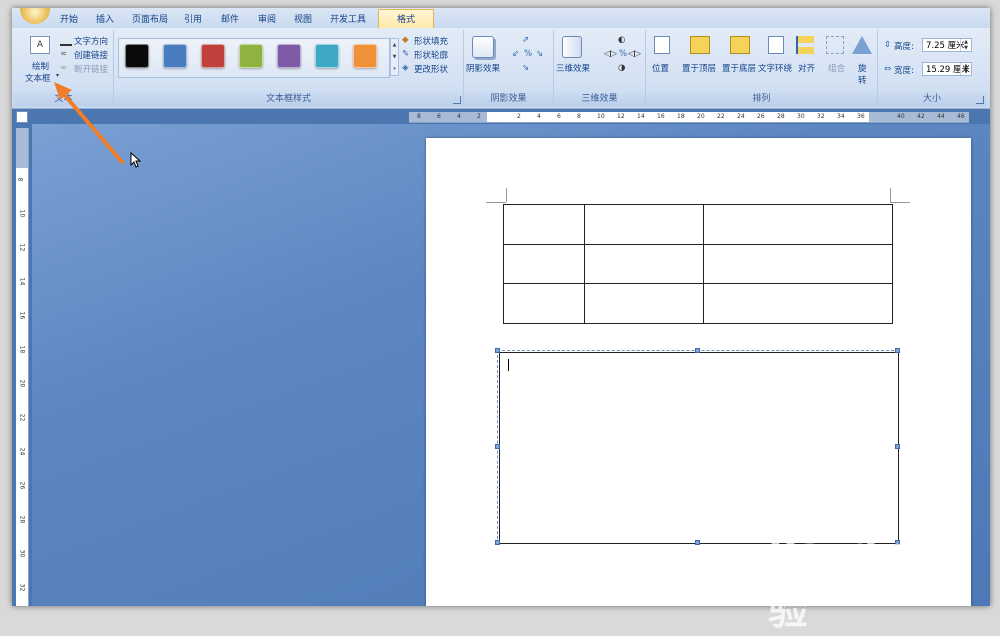 Image resolution: width=1000 pixels, height=636 pixels. Describe the element at coordinates (193, 18) in the screenshot. I see `tab-references: 引用` at that location.